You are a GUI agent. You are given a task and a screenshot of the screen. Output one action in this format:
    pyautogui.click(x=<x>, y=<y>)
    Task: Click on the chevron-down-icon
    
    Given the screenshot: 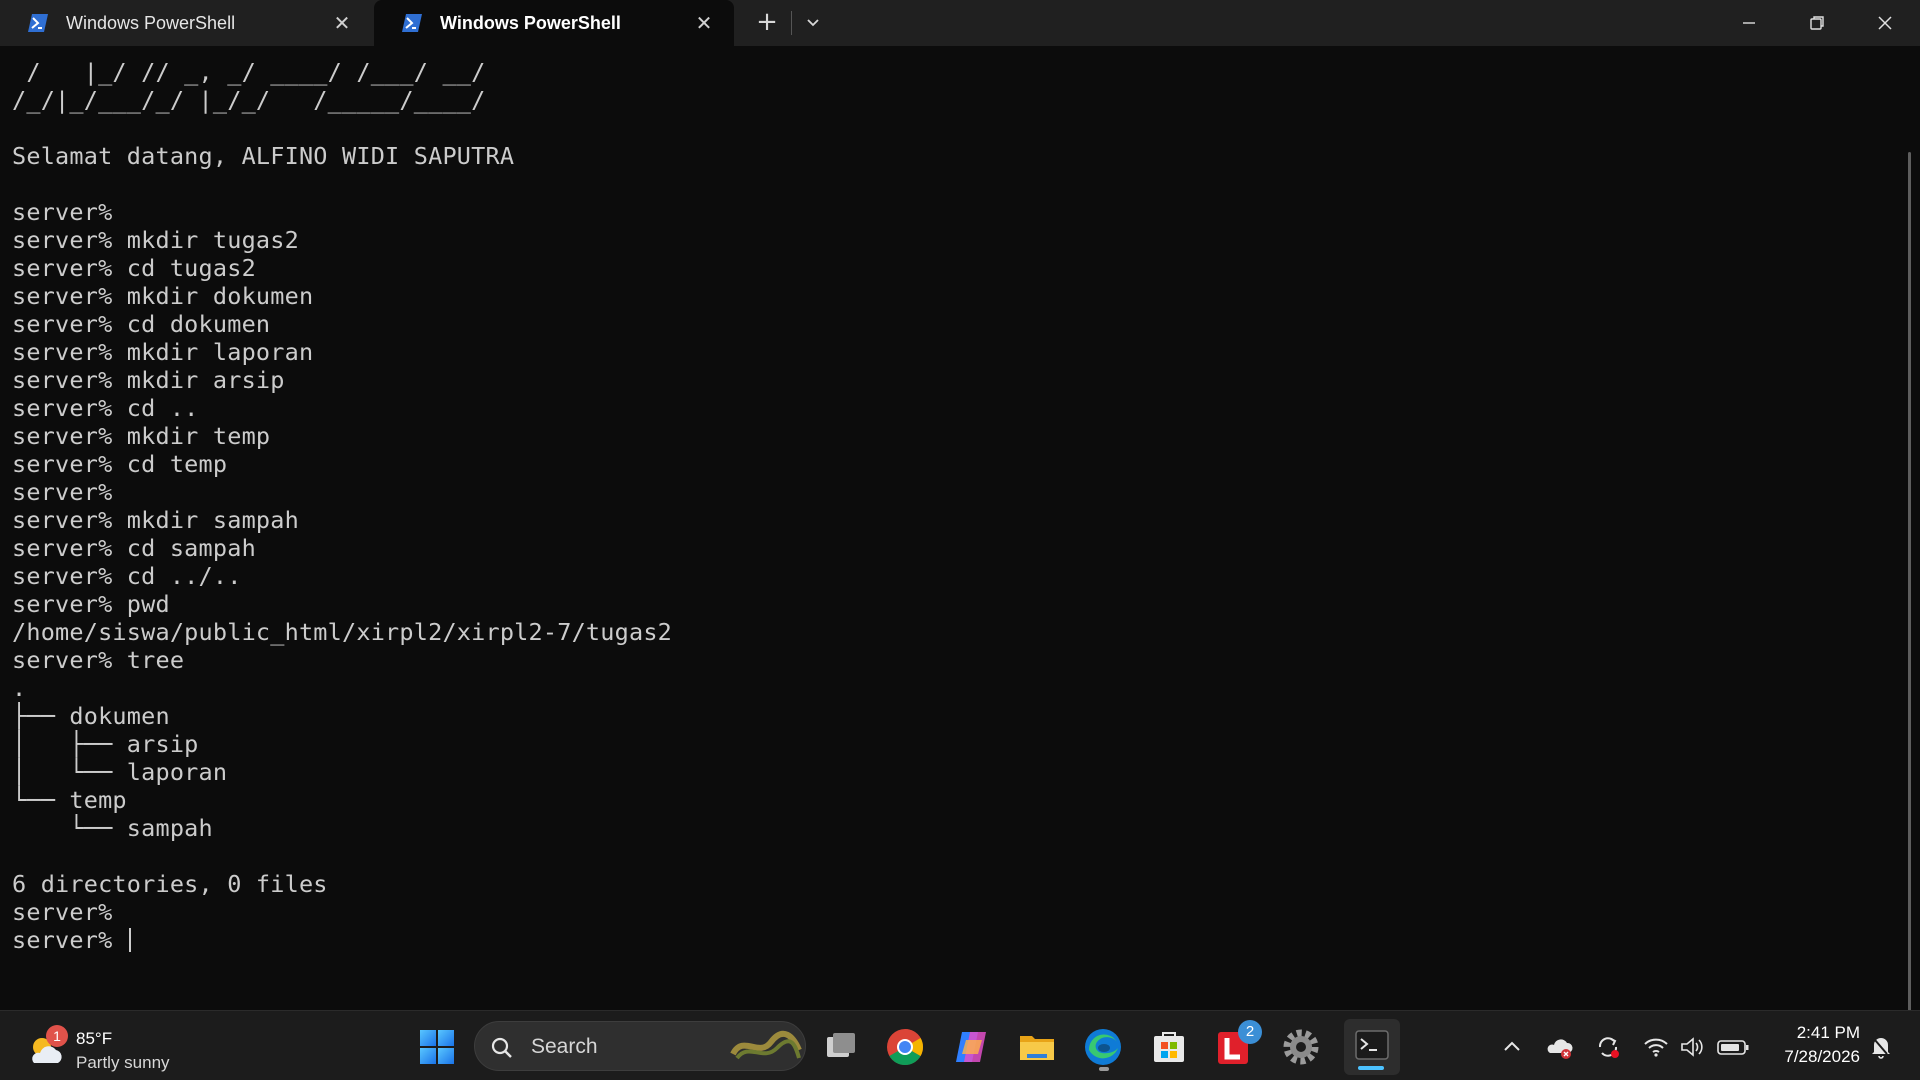 What is the action you would take?
    pyautogui.click(x=813, y=23)
    